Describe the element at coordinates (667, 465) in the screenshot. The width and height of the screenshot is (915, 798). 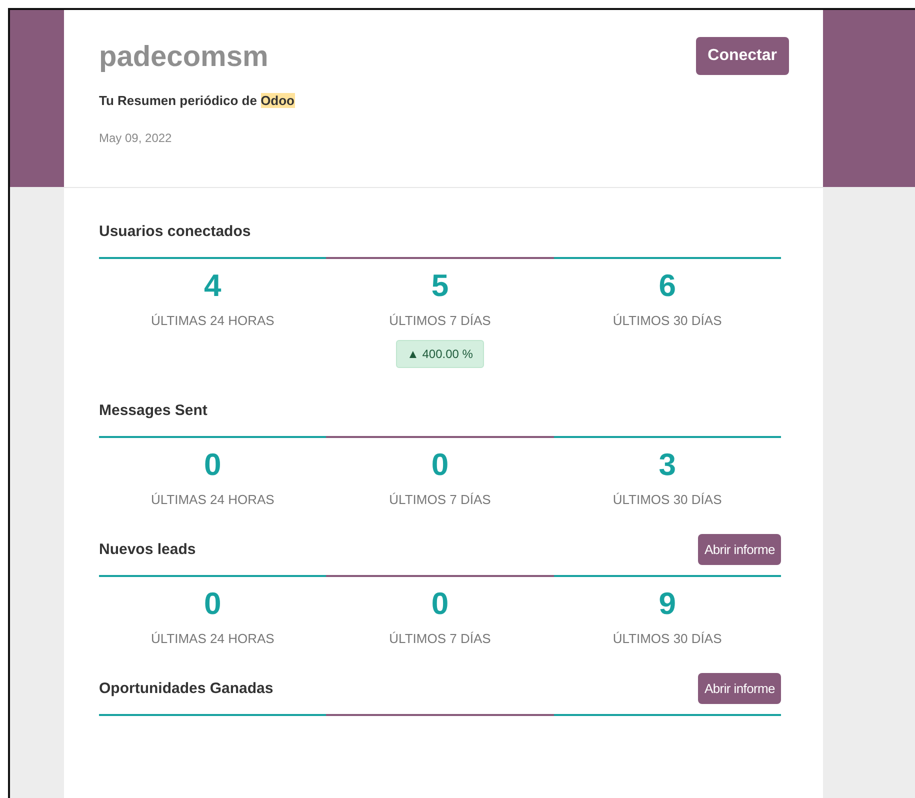
I see `kpi-value: 3` at that location.